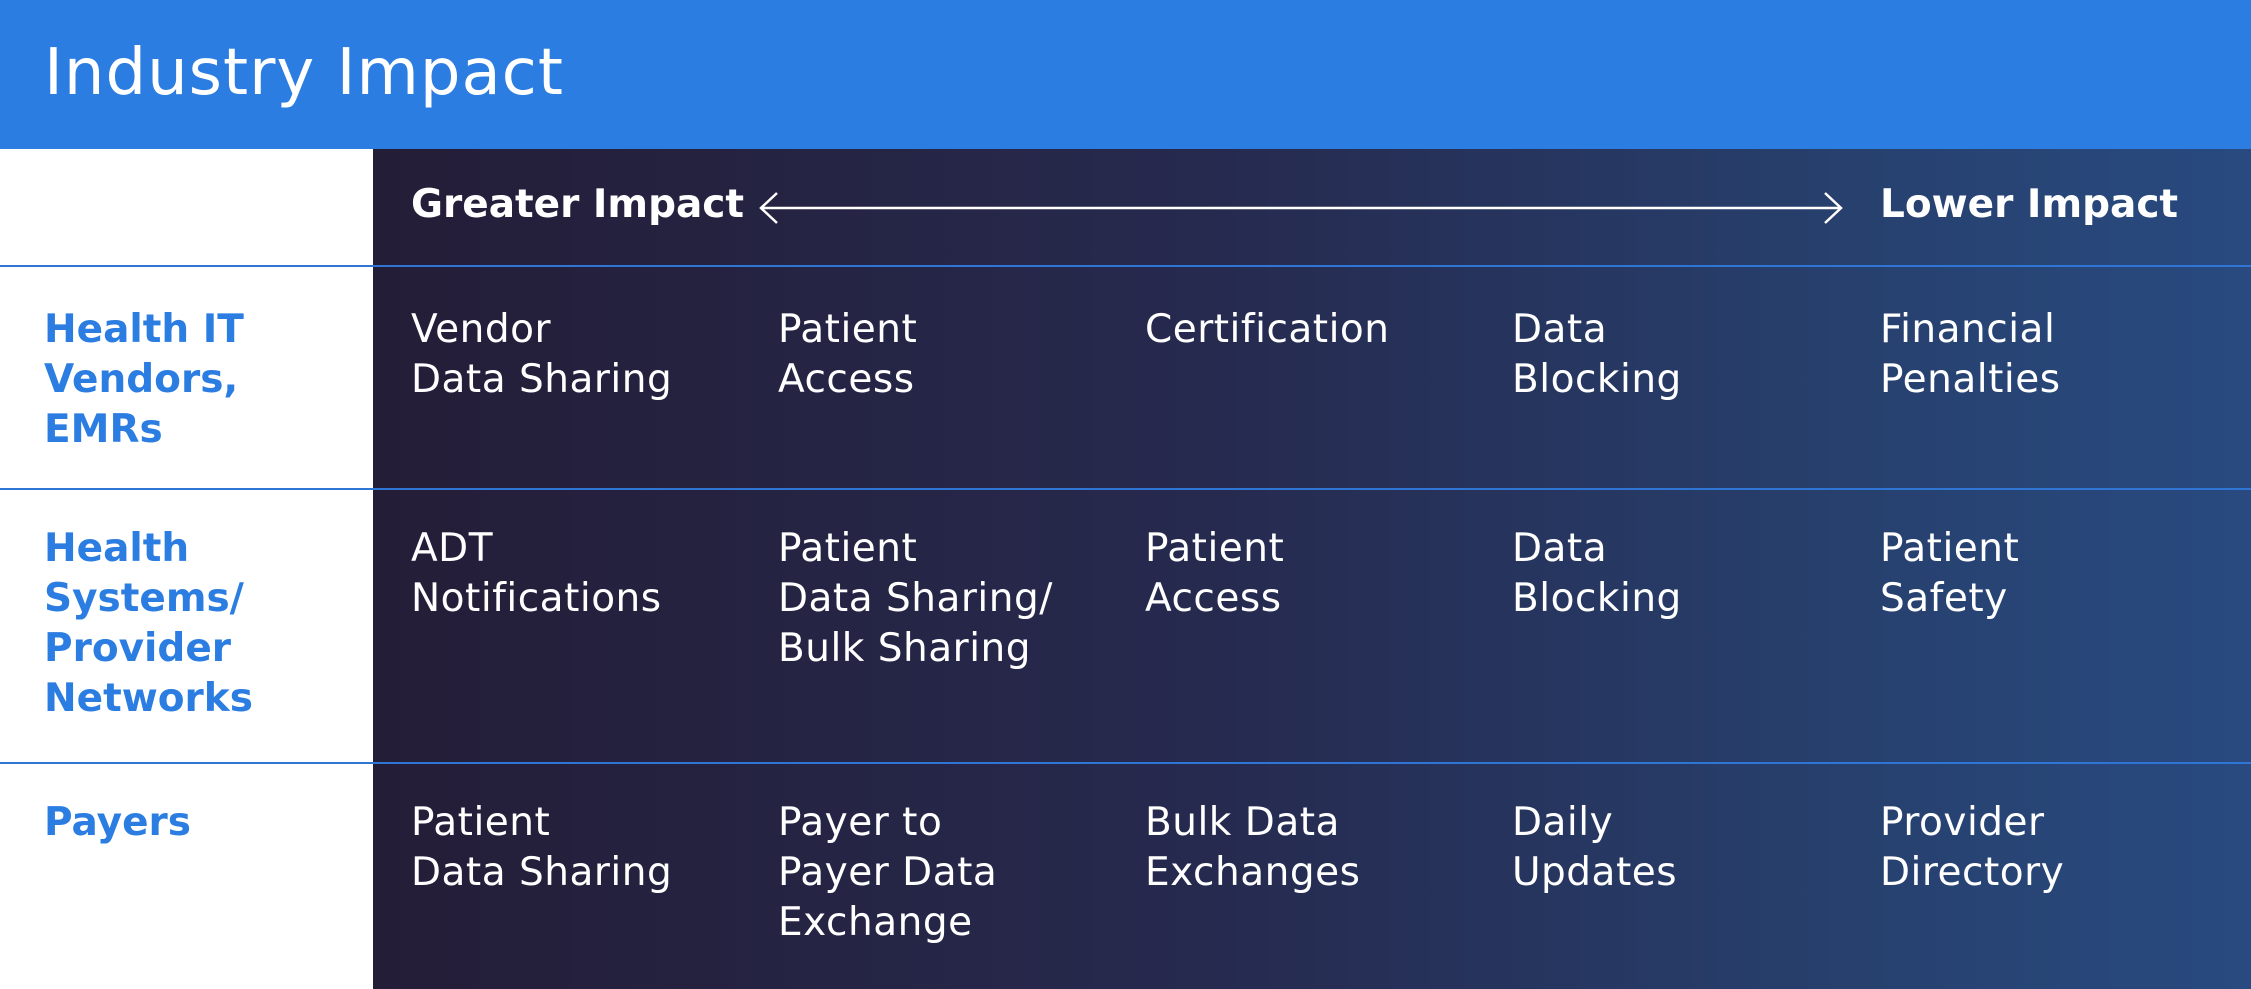  What do you see at coordinates (915, 598) in the screenshot?
I see `cell-patient-data-sharing-bulk: Patient Data Sharing/ Bulk Sharing` at bounding box center [915, 598].